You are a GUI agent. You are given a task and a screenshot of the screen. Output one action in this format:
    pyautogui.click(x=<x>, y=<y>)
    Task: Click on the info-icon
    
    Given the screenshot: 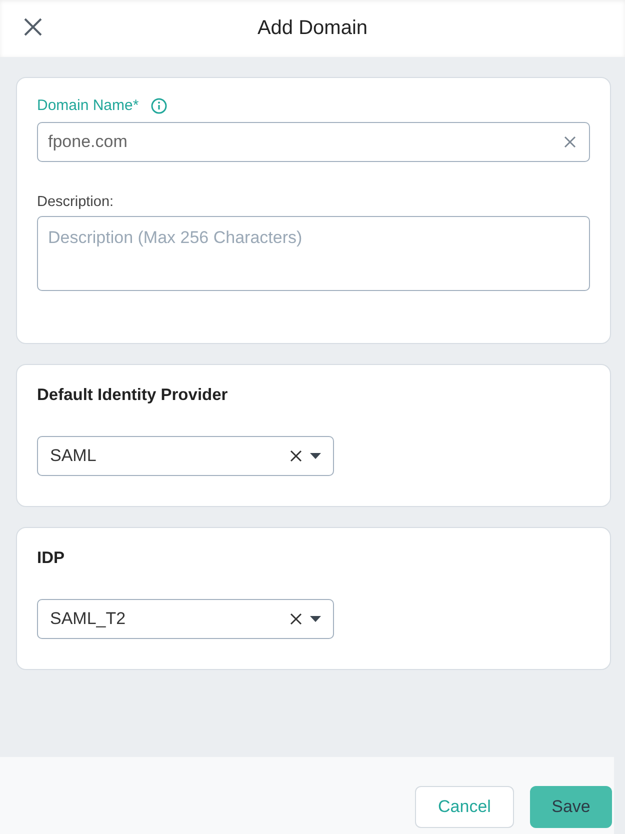 What is the action you would take?
    pyautogui.click(x=158, y=106)
    